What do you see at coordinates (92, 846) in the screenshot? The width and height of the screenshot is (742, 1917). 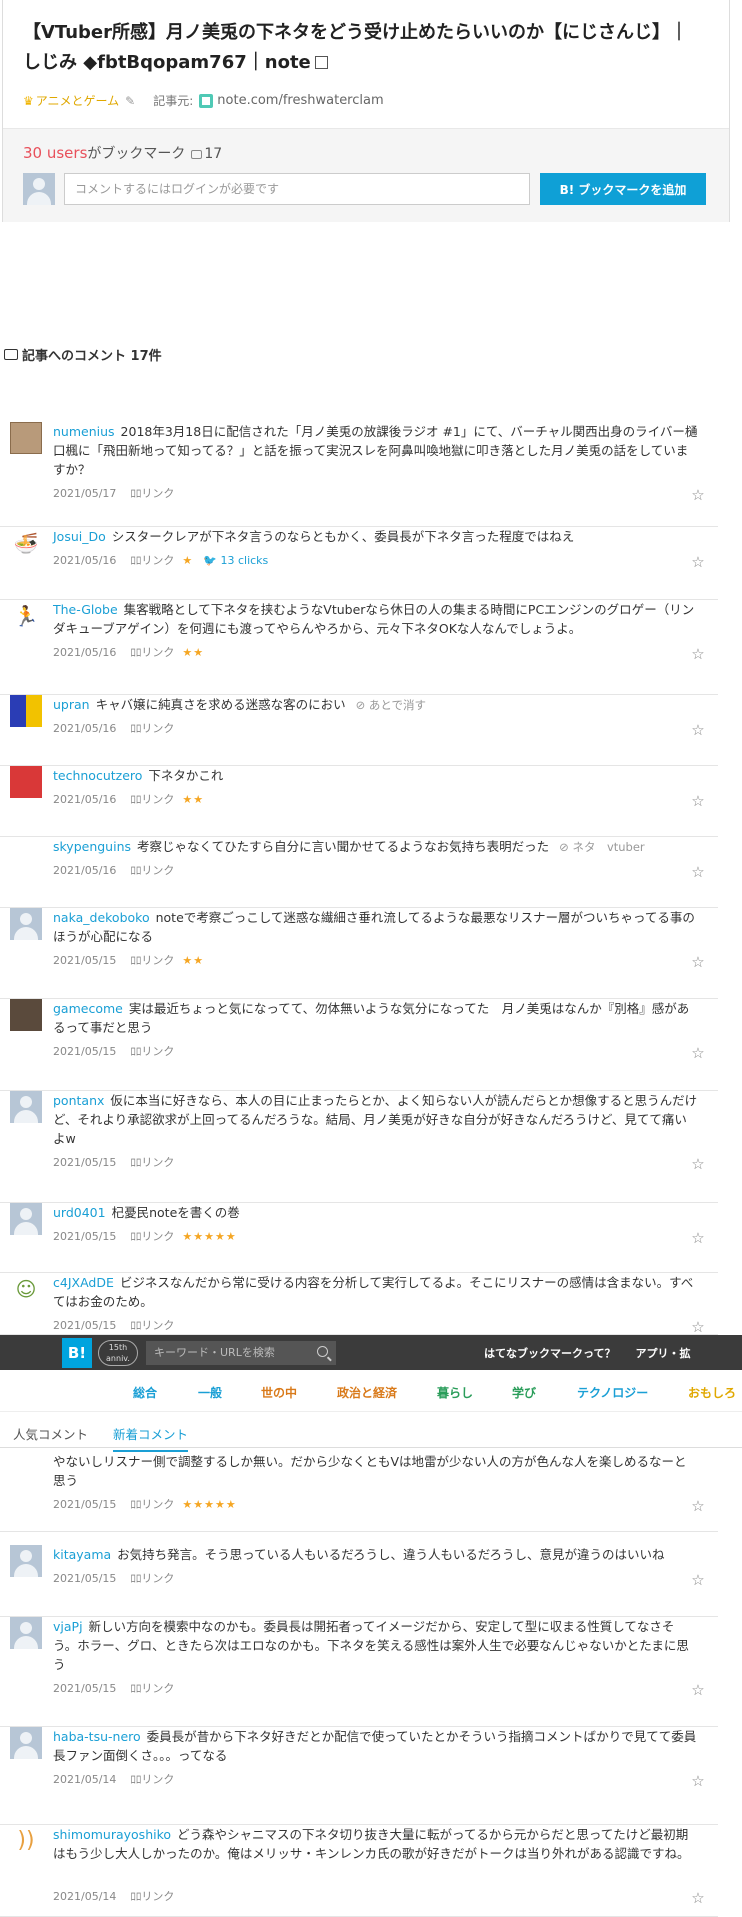 I see `username-link: skypenguins` at bounding box center [92, 846].